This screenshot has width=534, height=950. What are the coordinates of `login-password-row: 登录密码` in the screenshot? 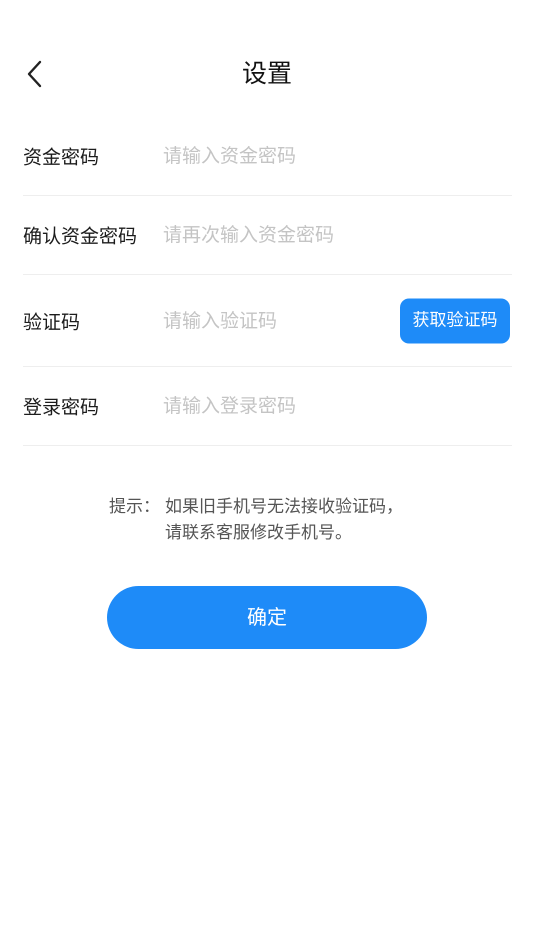 It's located at (267, 406).